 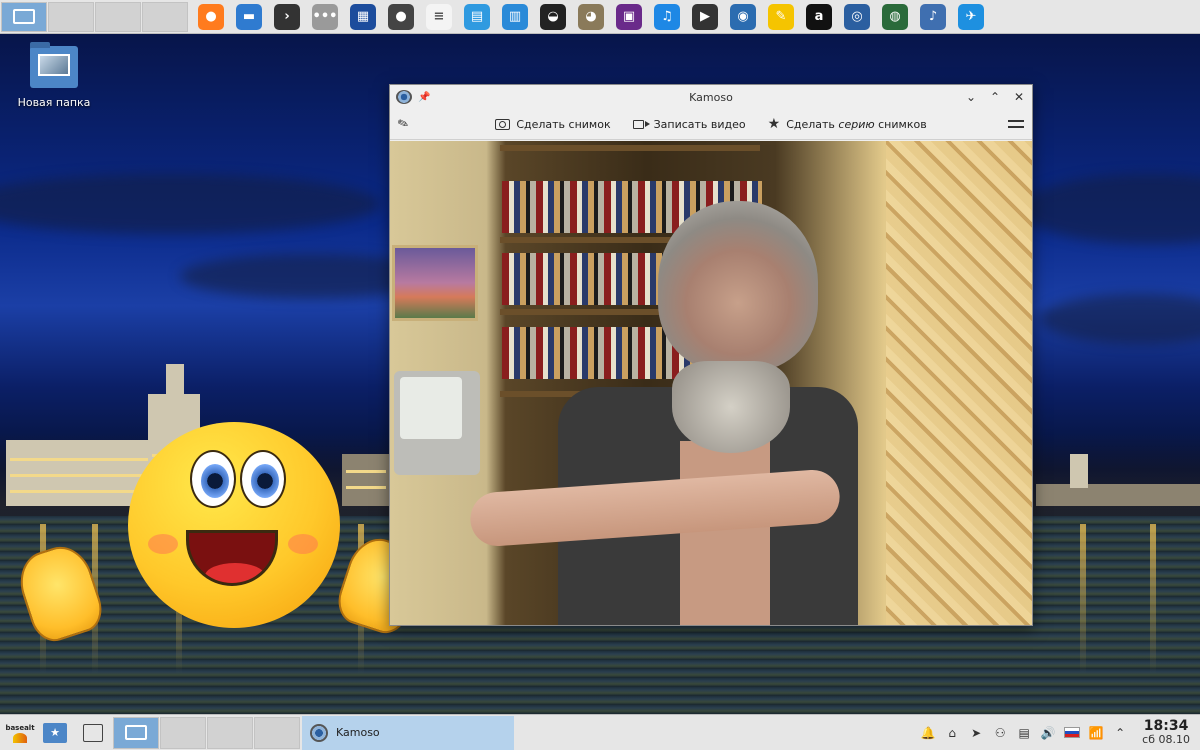 What do you see at coordinates (971, 16) in the screenshot?
I see `browser-icon: ✈` at bounding box center [971, 16].